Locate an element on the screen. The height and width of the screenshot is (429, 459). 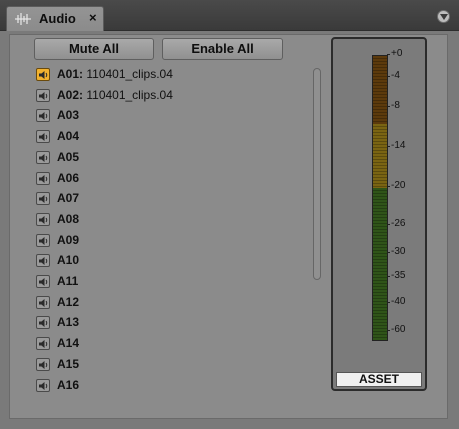
meter-tick-label: -30 is located at coordinates (396, 251).